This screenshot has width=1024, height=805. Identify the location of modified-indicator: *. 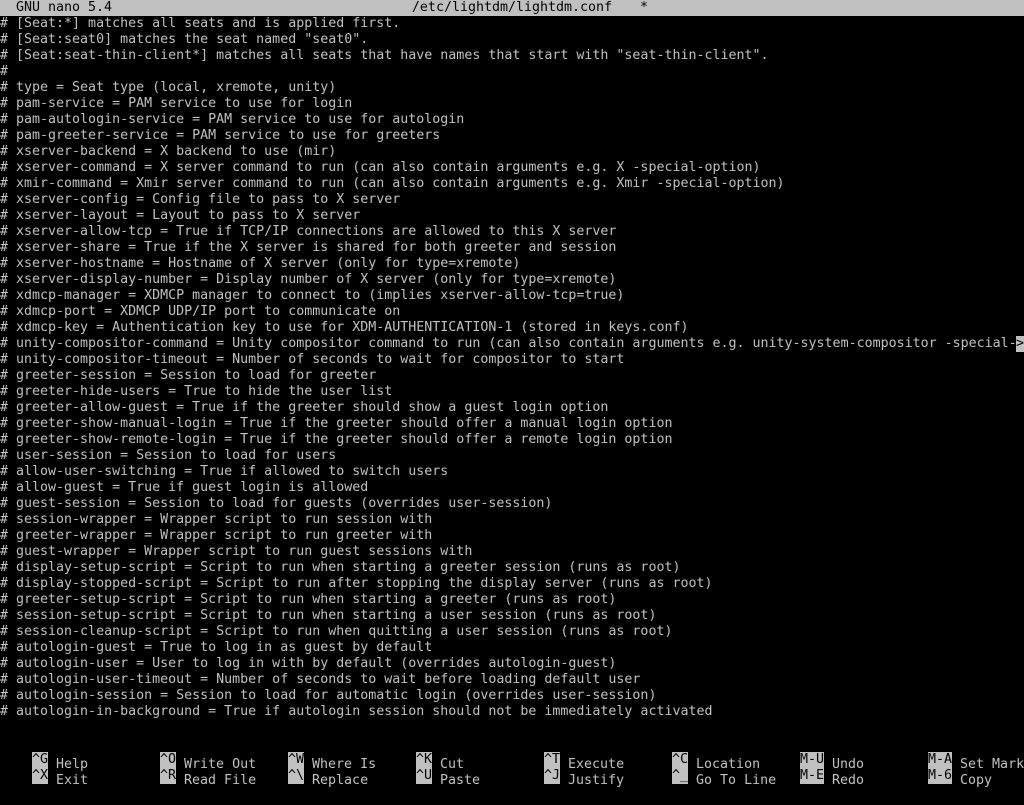
(644, 7).